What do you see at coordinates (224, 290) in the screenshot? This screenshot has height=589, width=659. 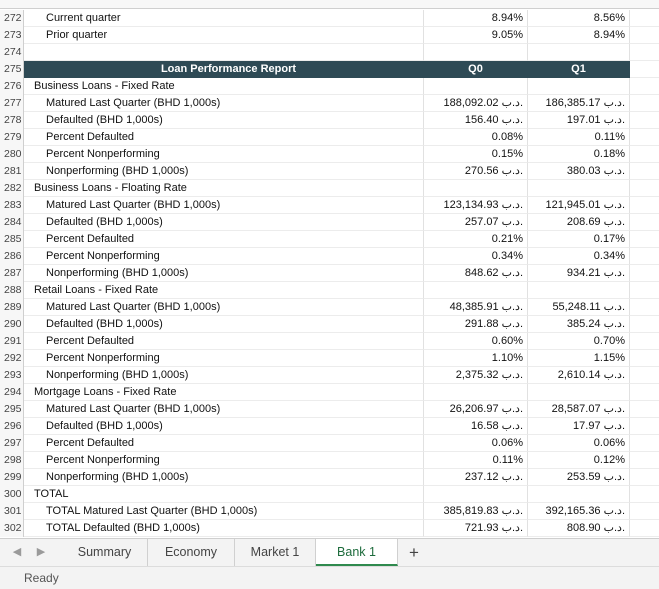 I see `label-cell: Retail Loans - Fixed Rate` at bounding box center [224, 290].